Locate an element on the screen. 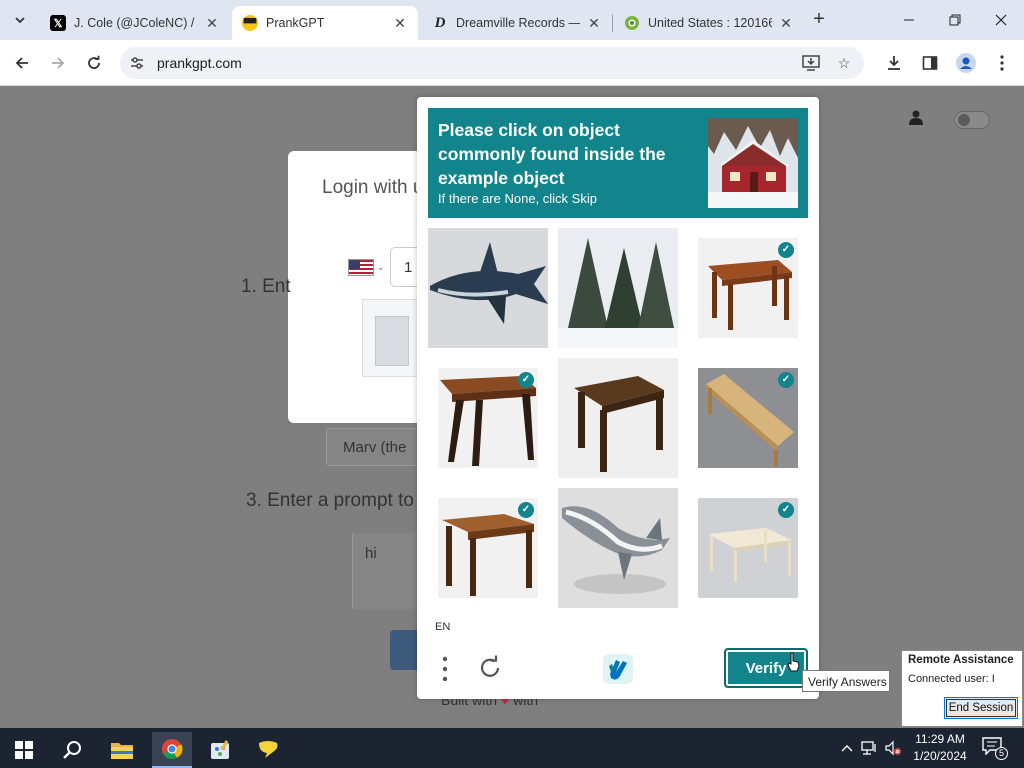 The width and height of the screenshot is (1024, 768). theme-toggle is located at coordinates (972, 120).